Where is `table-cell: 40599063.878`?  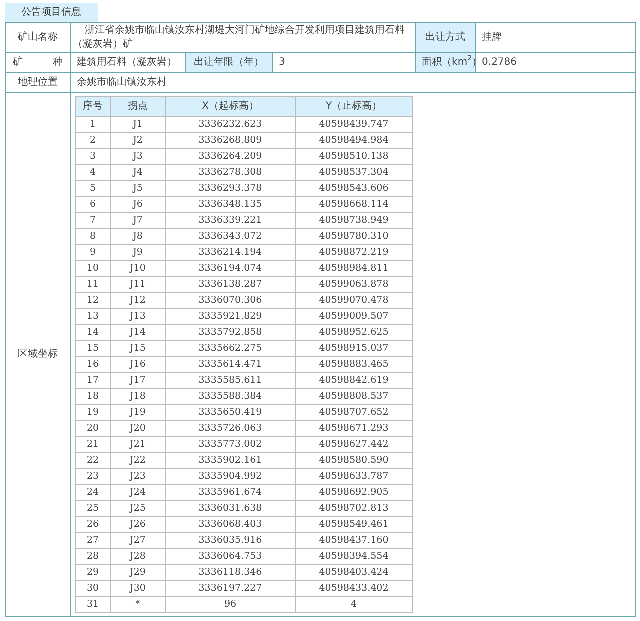 table-cell: 40599063.878 is located at coordinates (354, 284).